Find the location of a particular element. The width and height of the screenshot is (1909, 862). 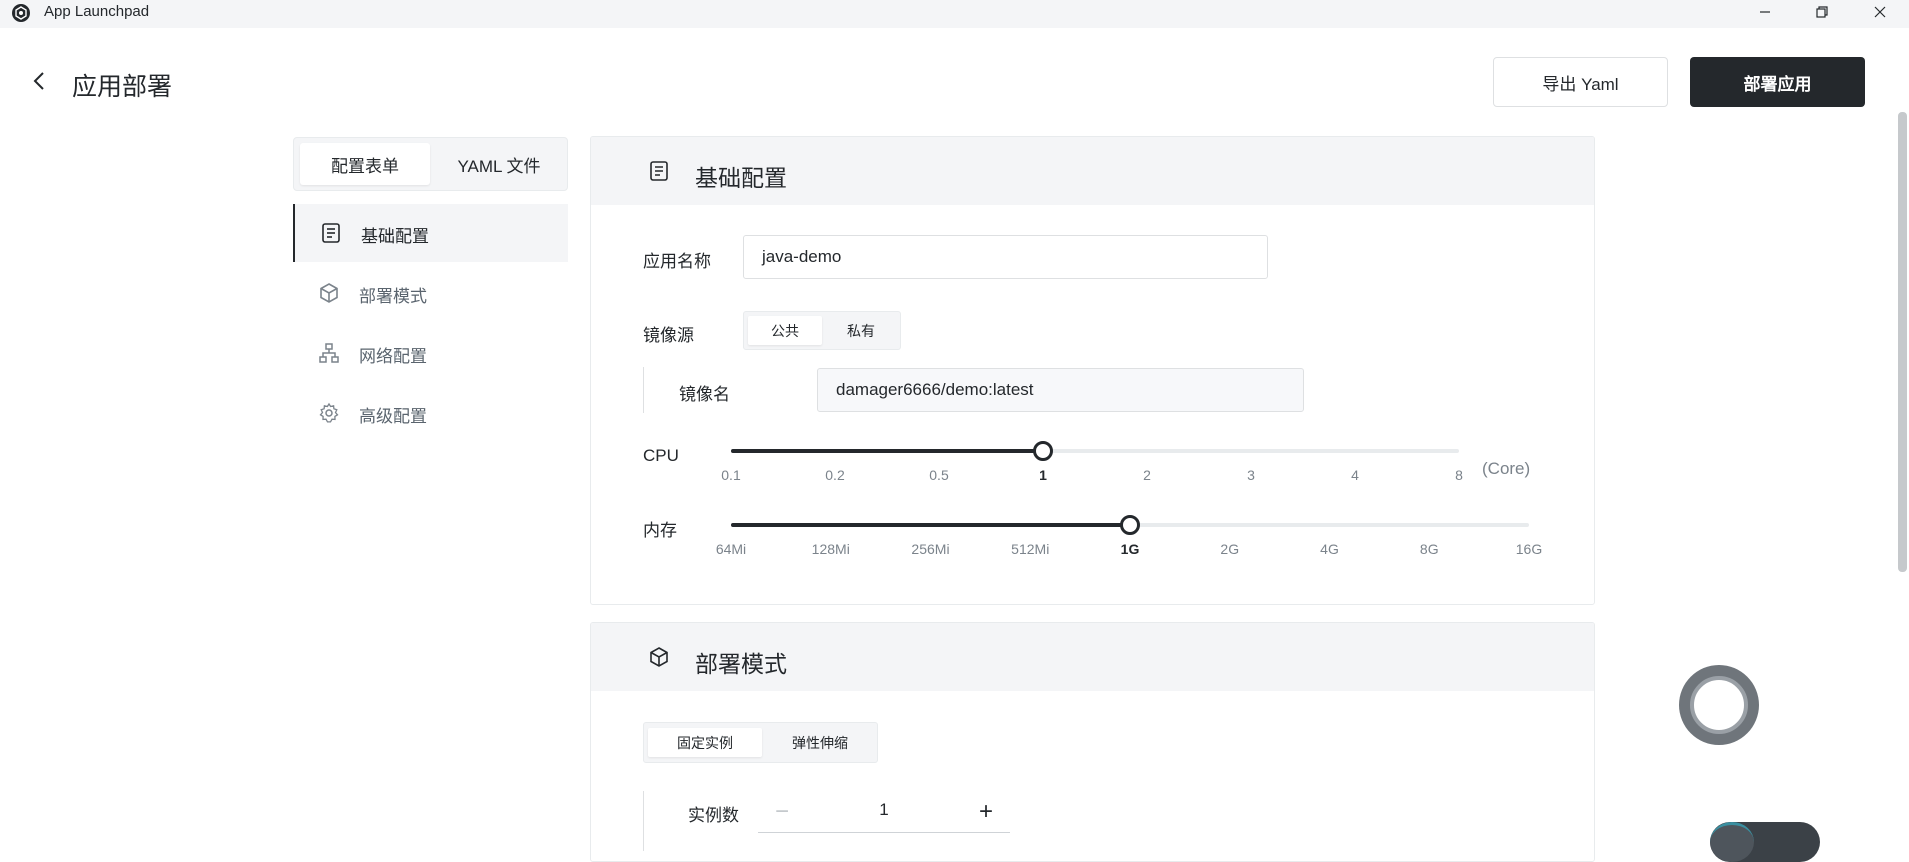

image-source-toggle: 公共 私有 is located at coordinates (822, 330).